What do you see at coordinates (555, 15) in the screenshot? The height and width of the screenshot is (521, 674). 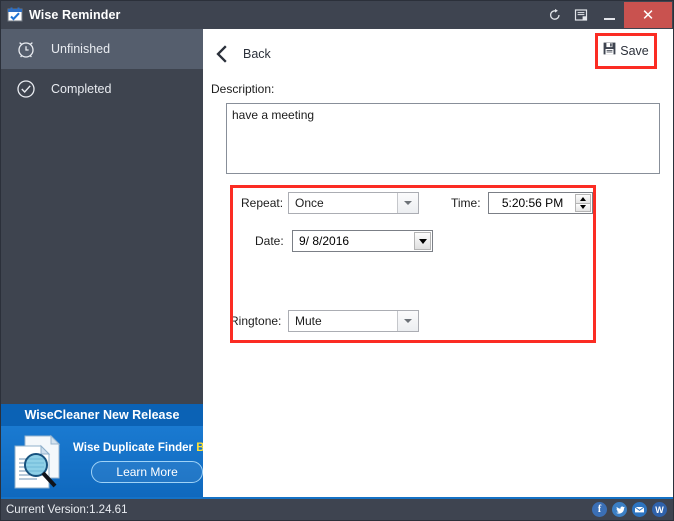 I see `refresh-icon` at bounding box center [555, 15].